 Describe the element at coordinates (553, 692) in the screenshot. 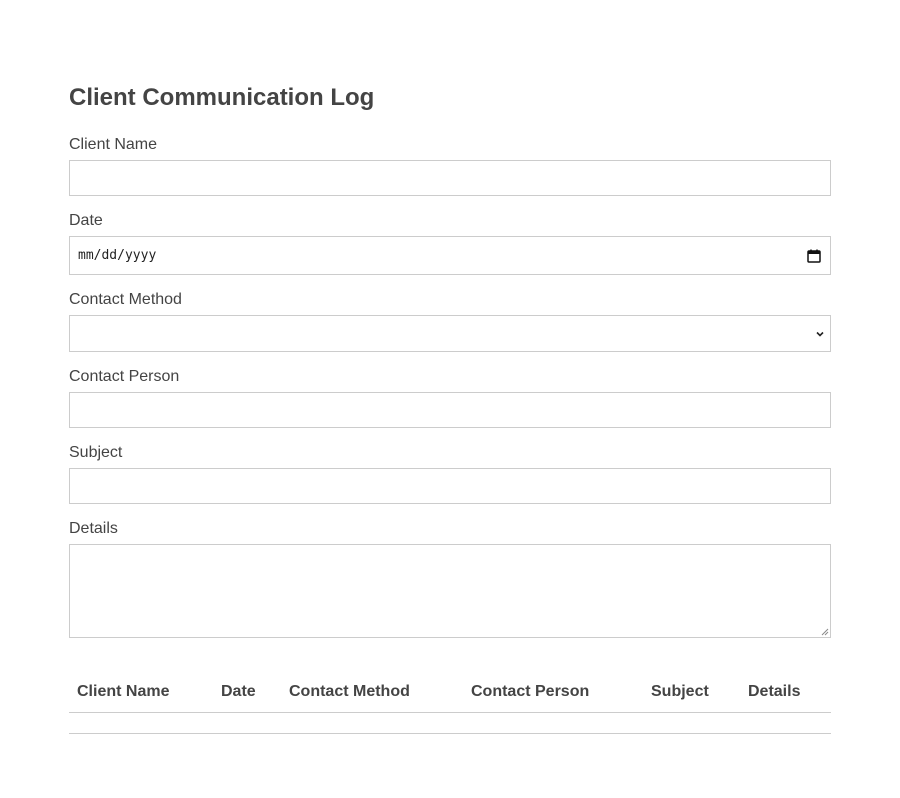

I see `column-header-contact-person: Contact Person` at that location.